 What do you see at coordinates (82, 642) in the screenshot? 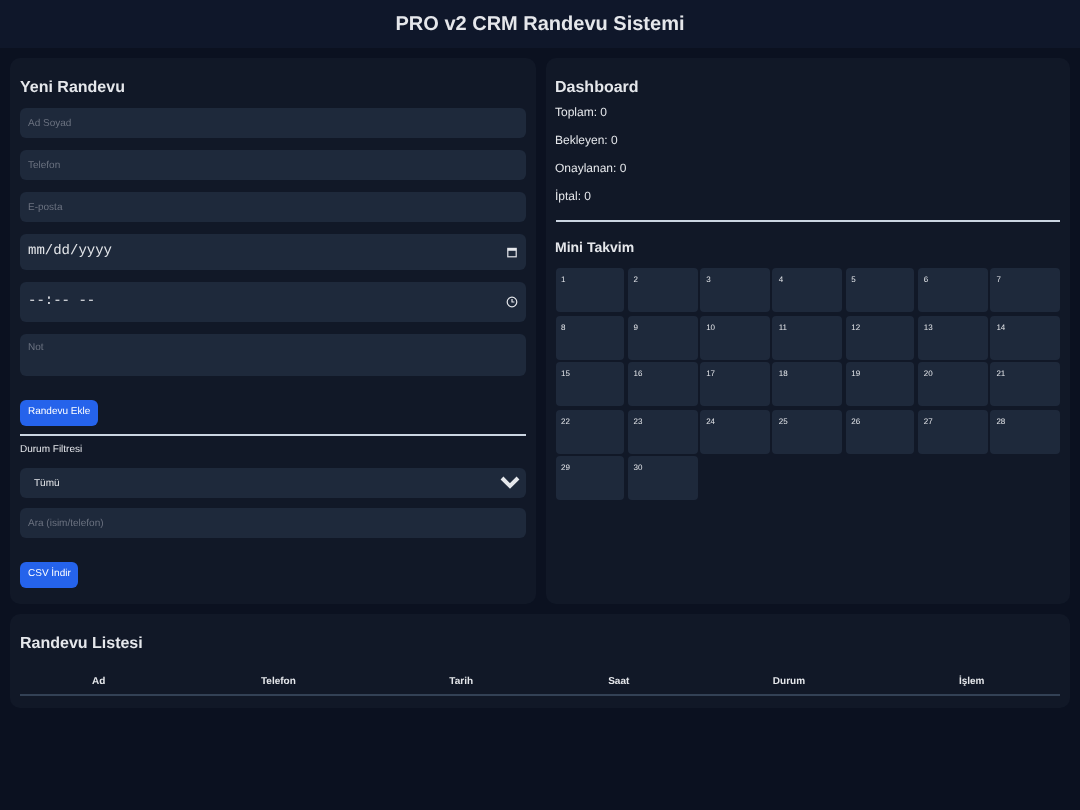
I see `section-title: Randevu Listesi` at bounding box center [82, 642].